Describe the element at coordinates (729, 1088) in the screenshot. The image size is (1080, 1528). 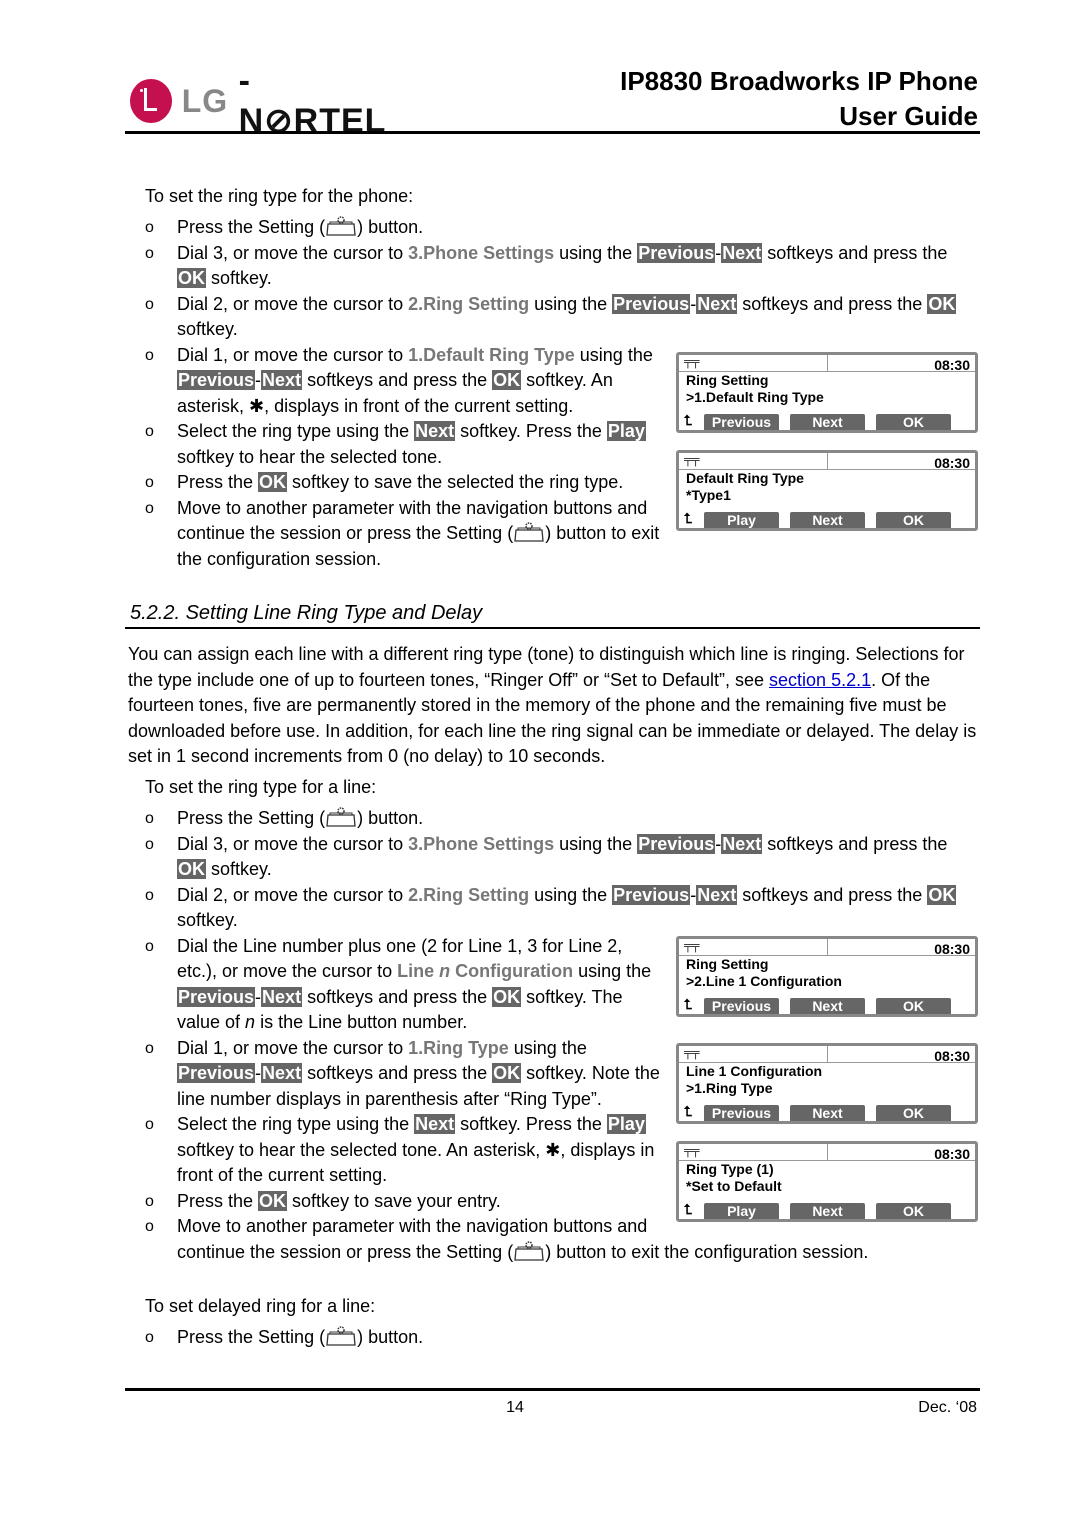
I see `screen-line-2: >1.Ring Type` at that location.